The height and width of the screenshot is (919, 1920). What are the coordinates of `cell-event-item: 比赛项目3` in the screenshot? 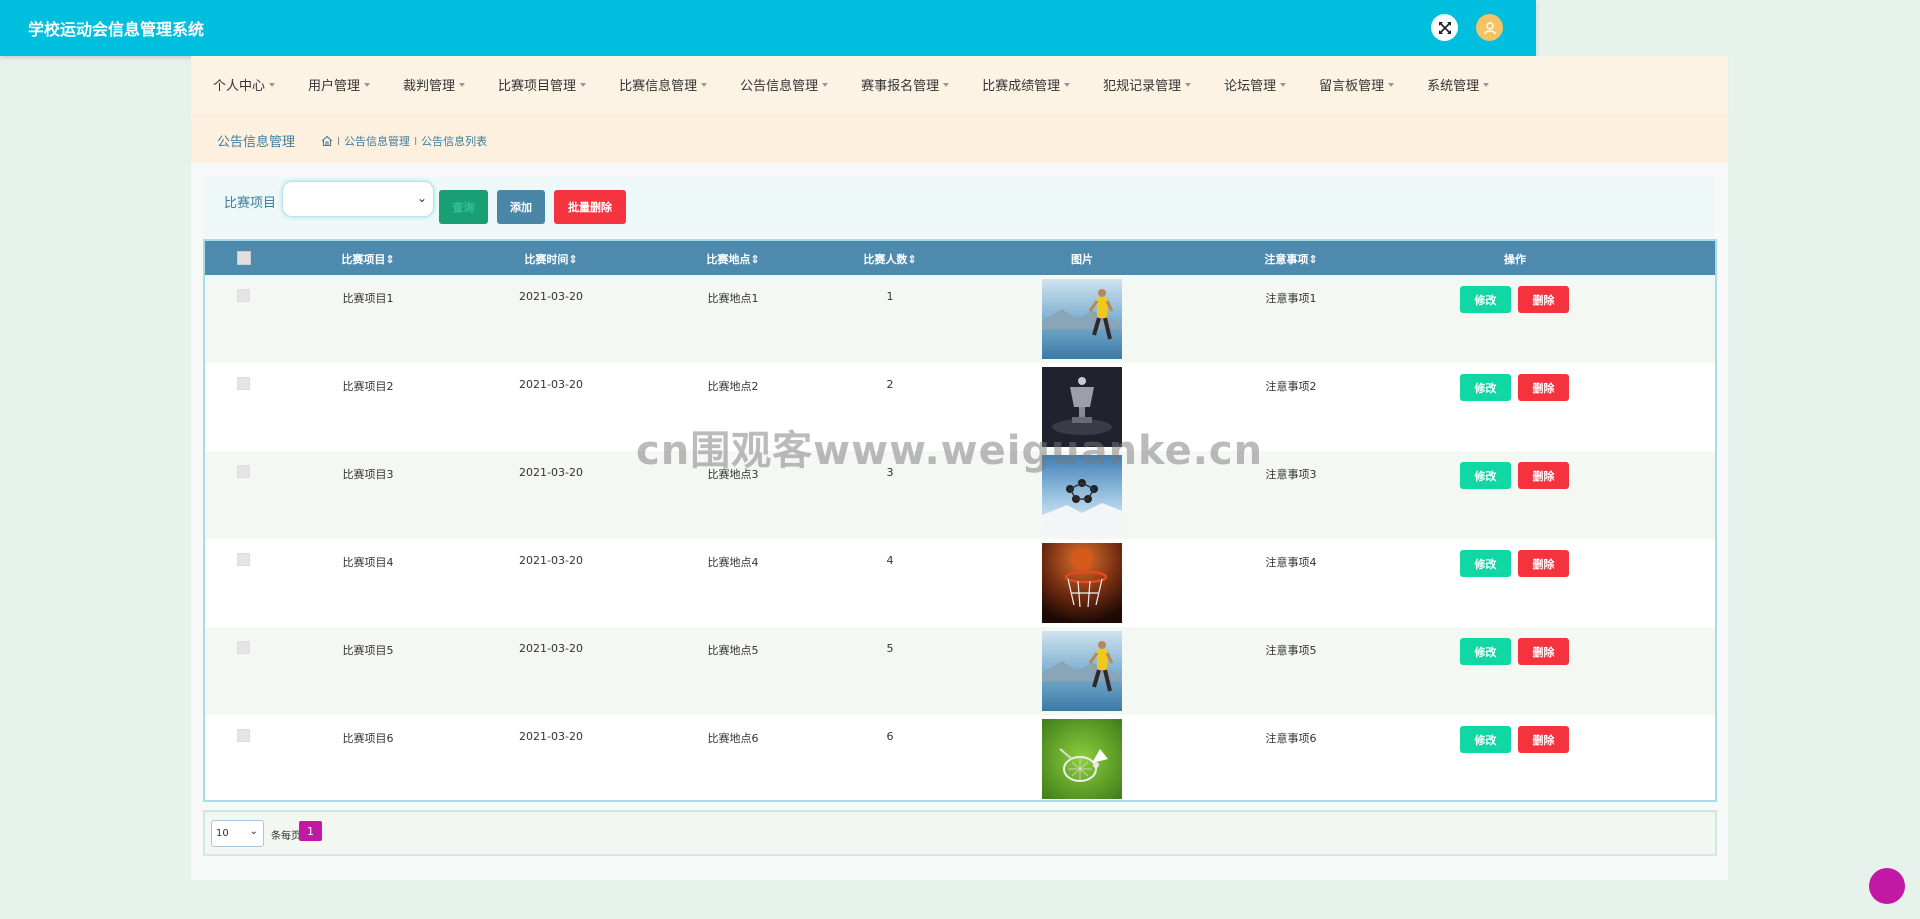 It's located at (368, 474).